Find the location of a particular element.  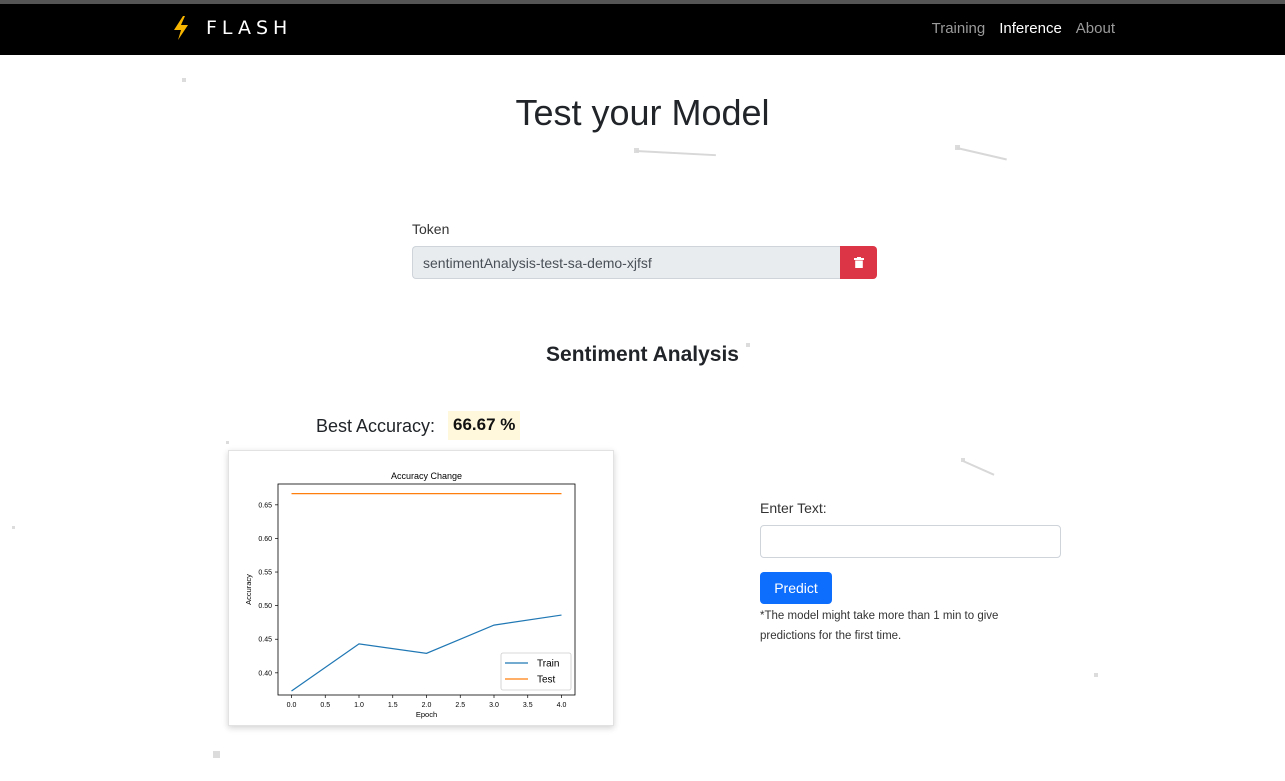

x-tick-label: 1.5 is located at coordinates (393, 705).